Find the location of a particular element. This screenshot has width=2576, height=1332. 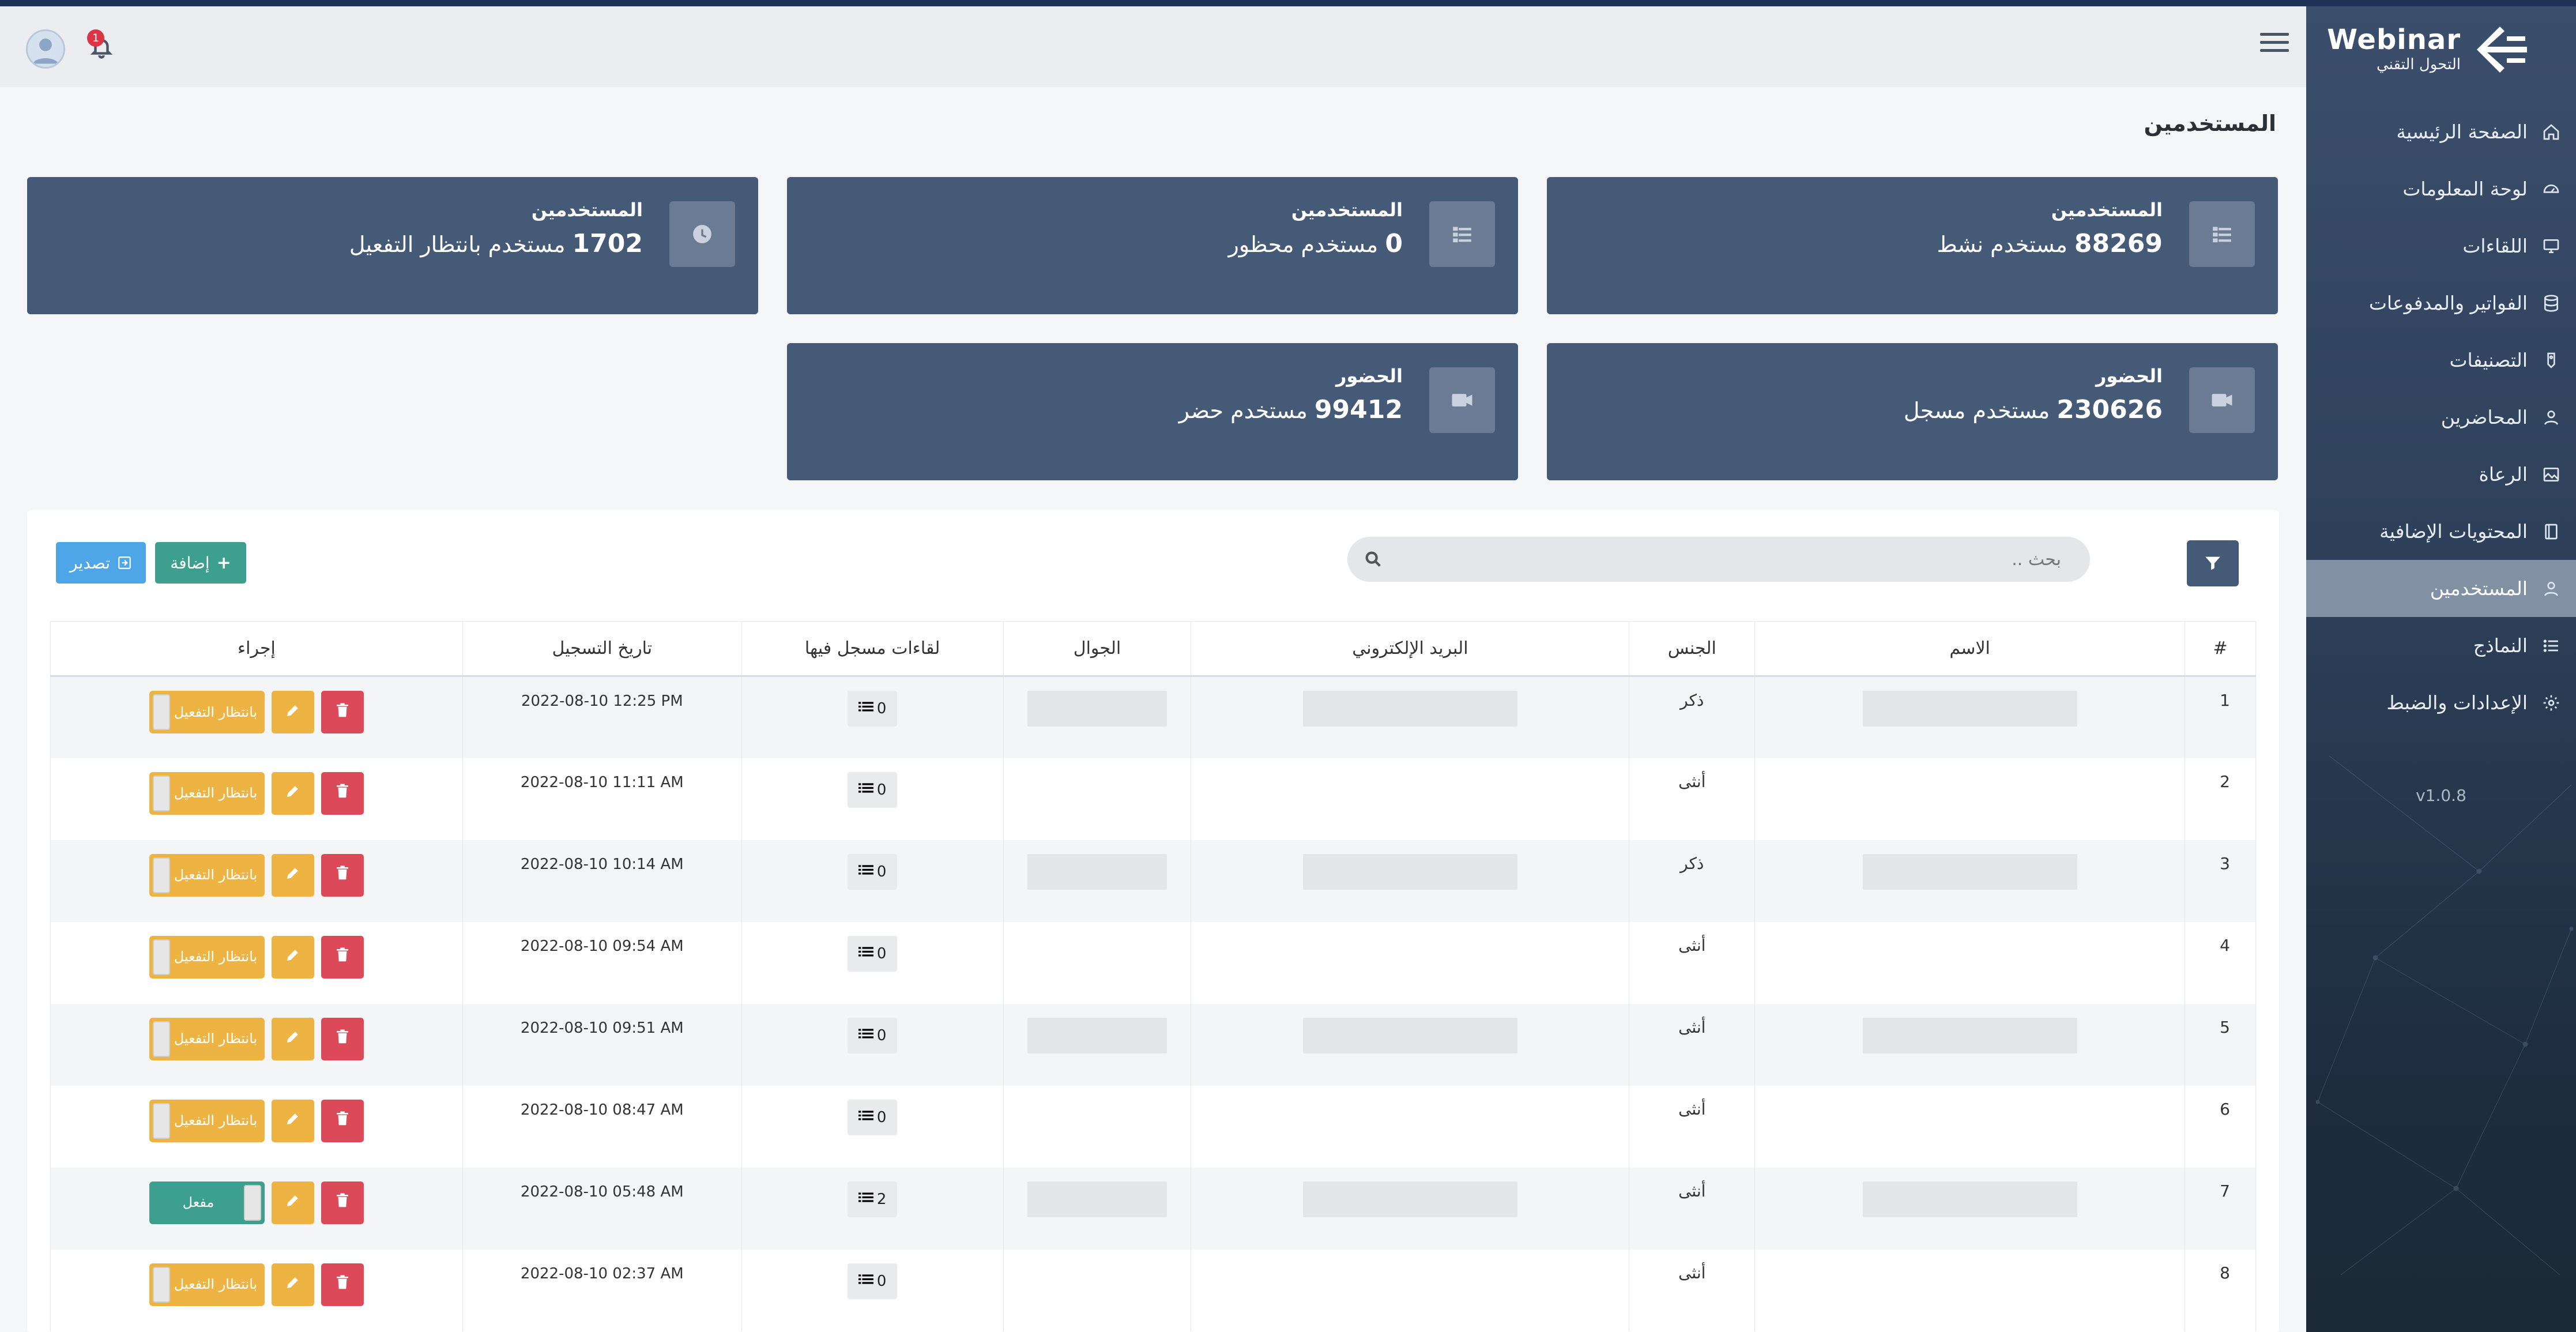

filter-button is located at coordinates (2213, 563).